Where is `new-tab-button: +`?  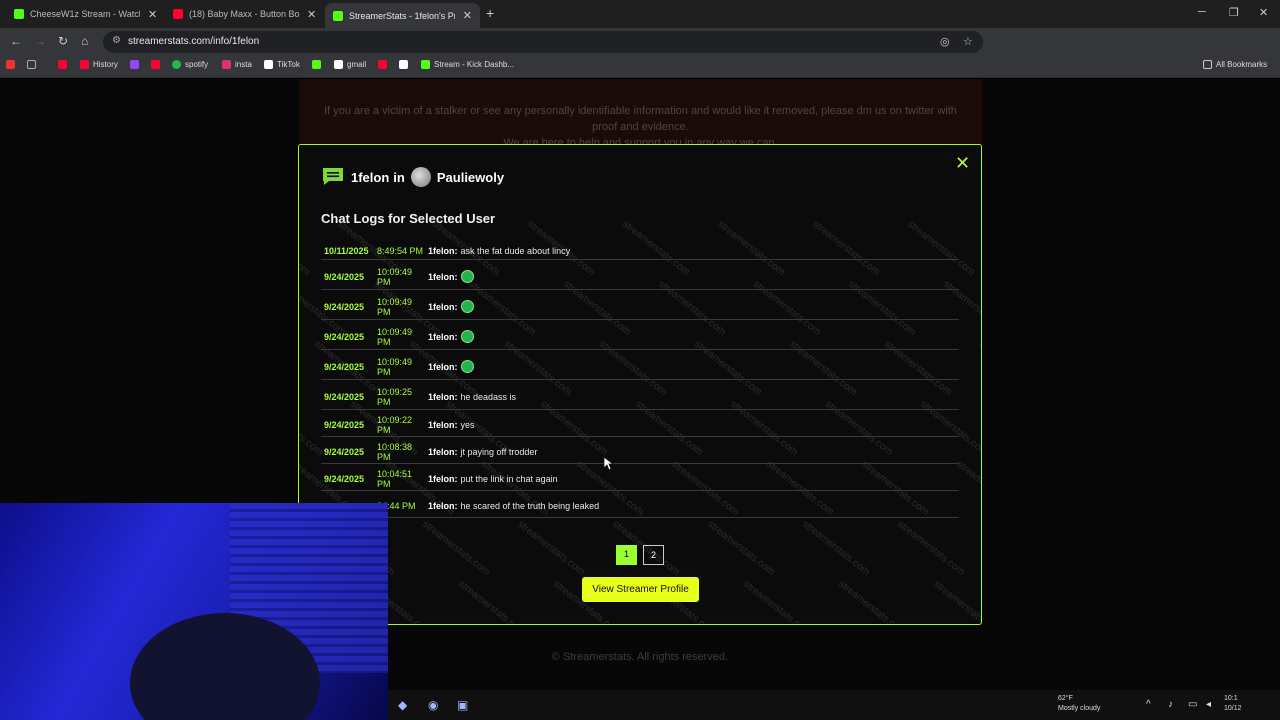 new-tab-button: + is located at coordinates (490, 13).